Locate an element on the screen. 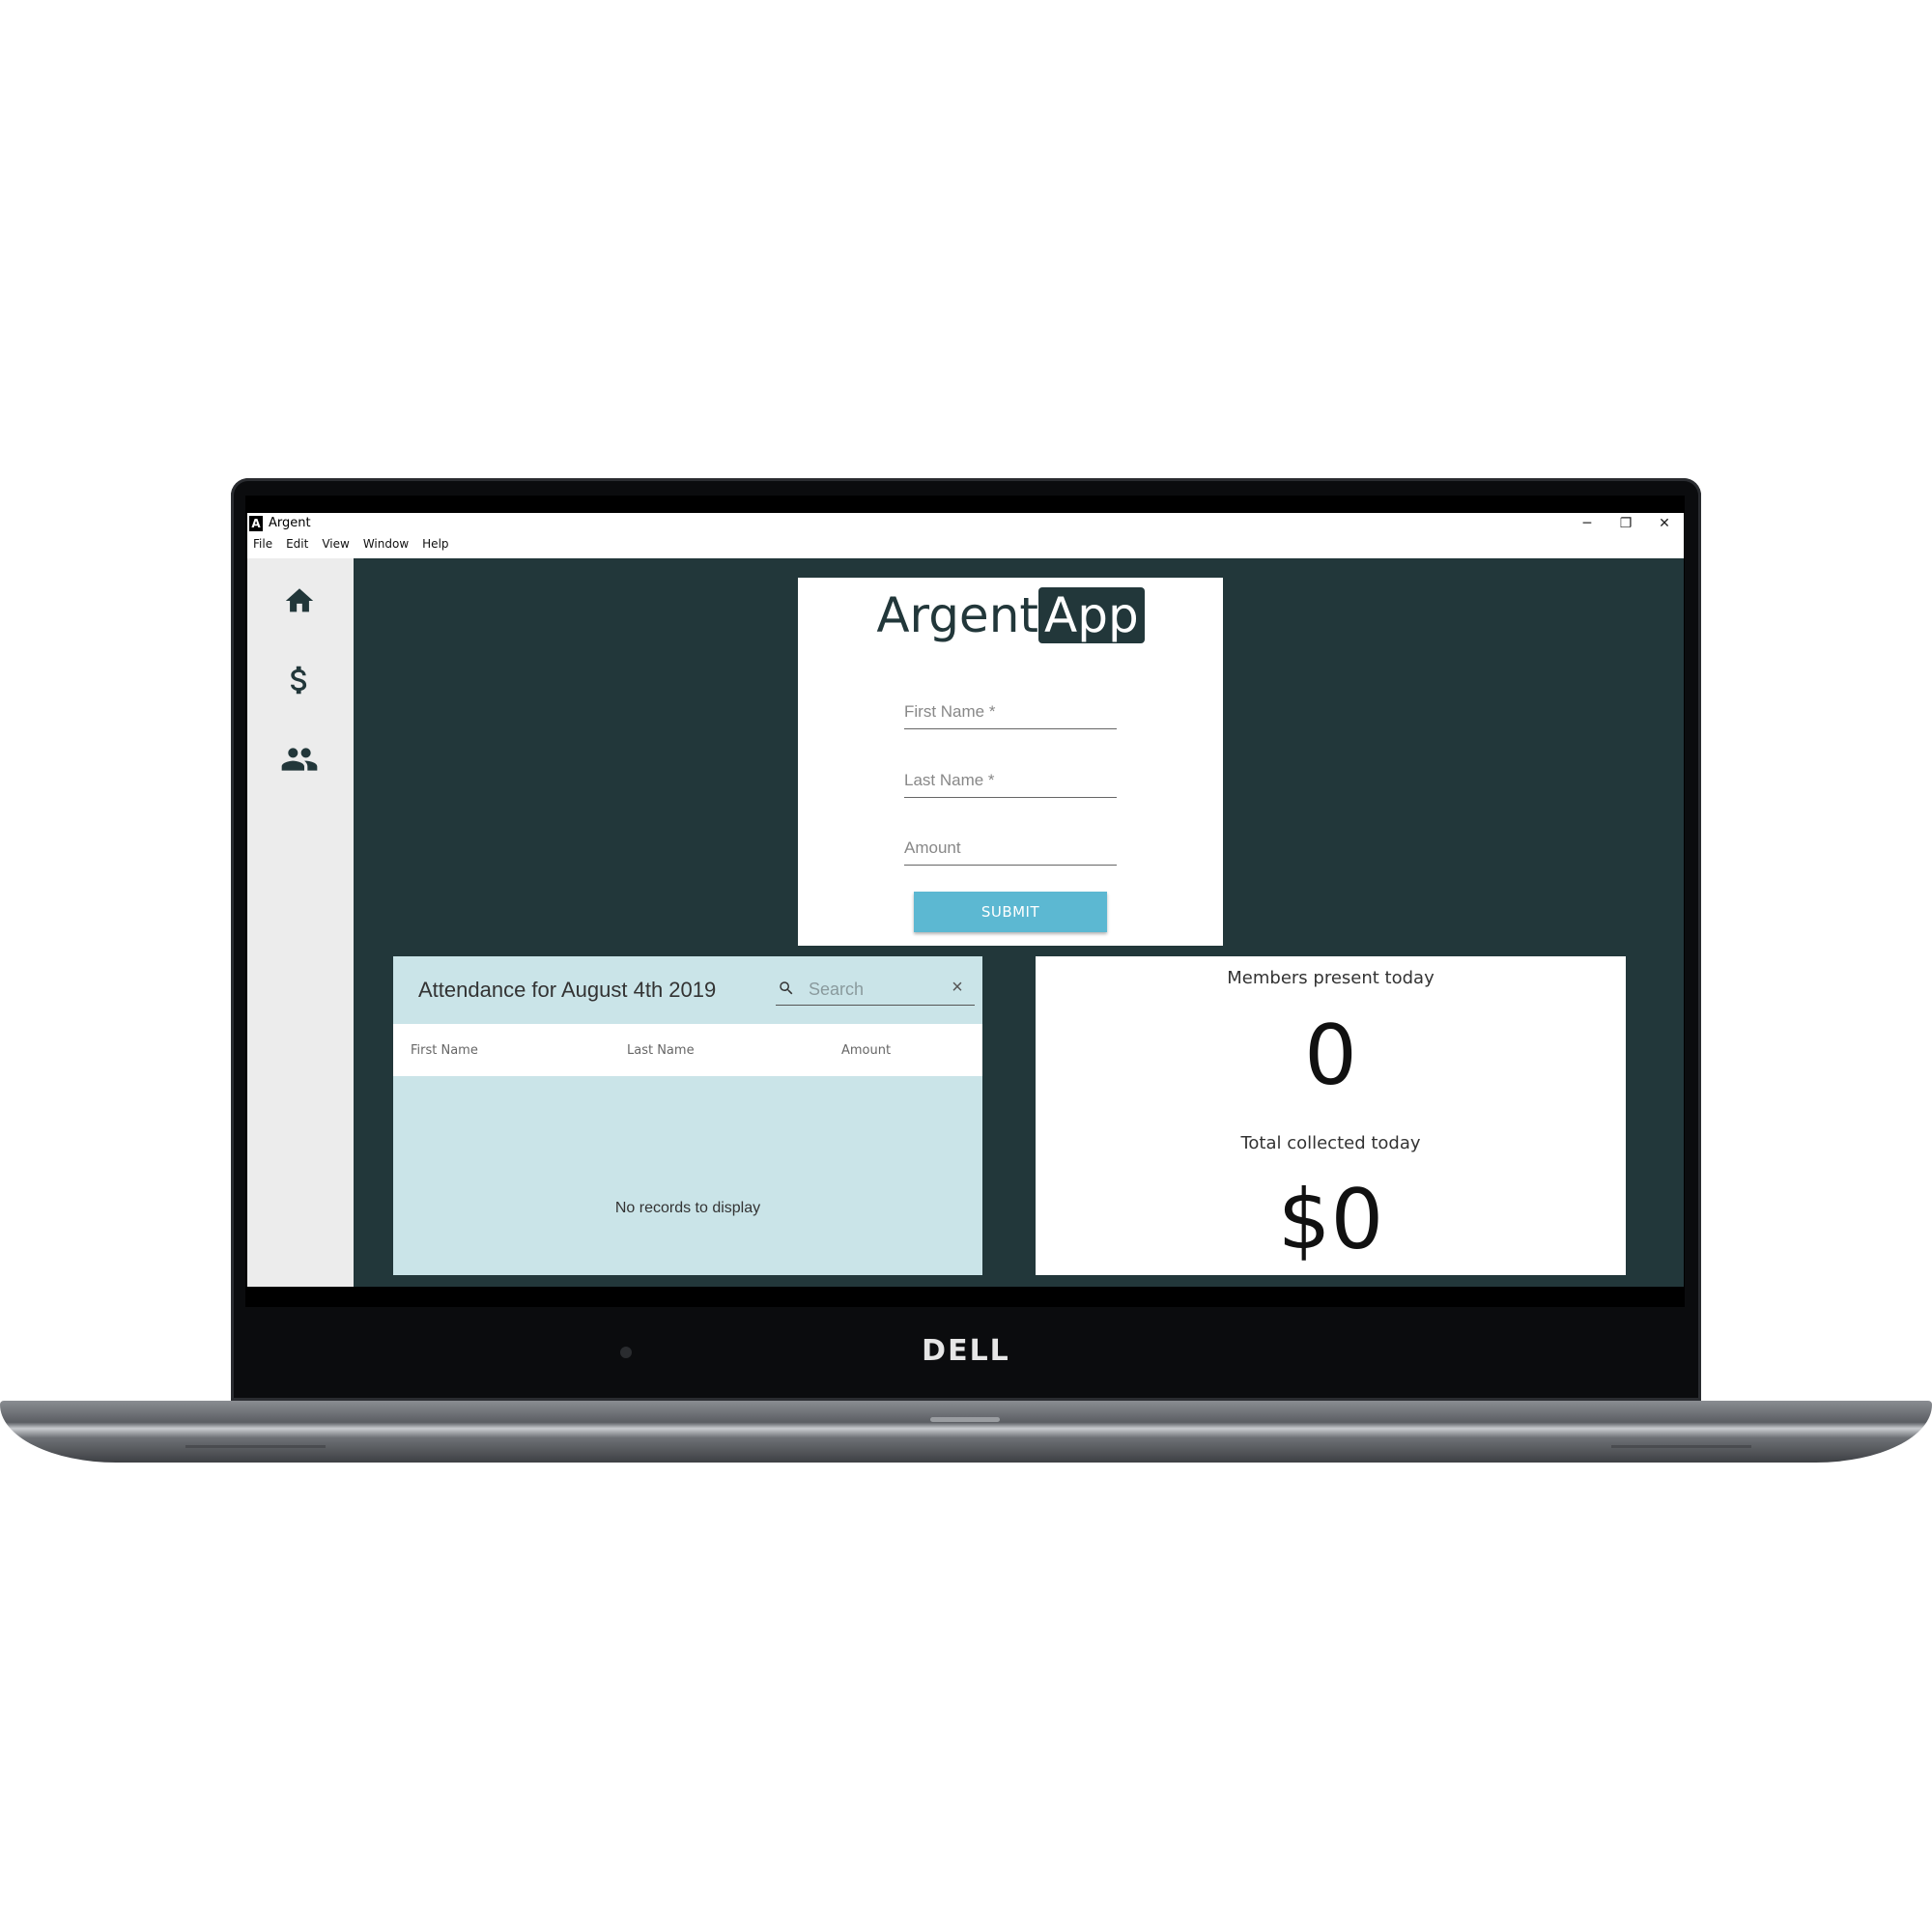 The image size is (1932, 1932). entry-form-card: ArgentApp SUBMIT is located at coordinates (1011, 762).